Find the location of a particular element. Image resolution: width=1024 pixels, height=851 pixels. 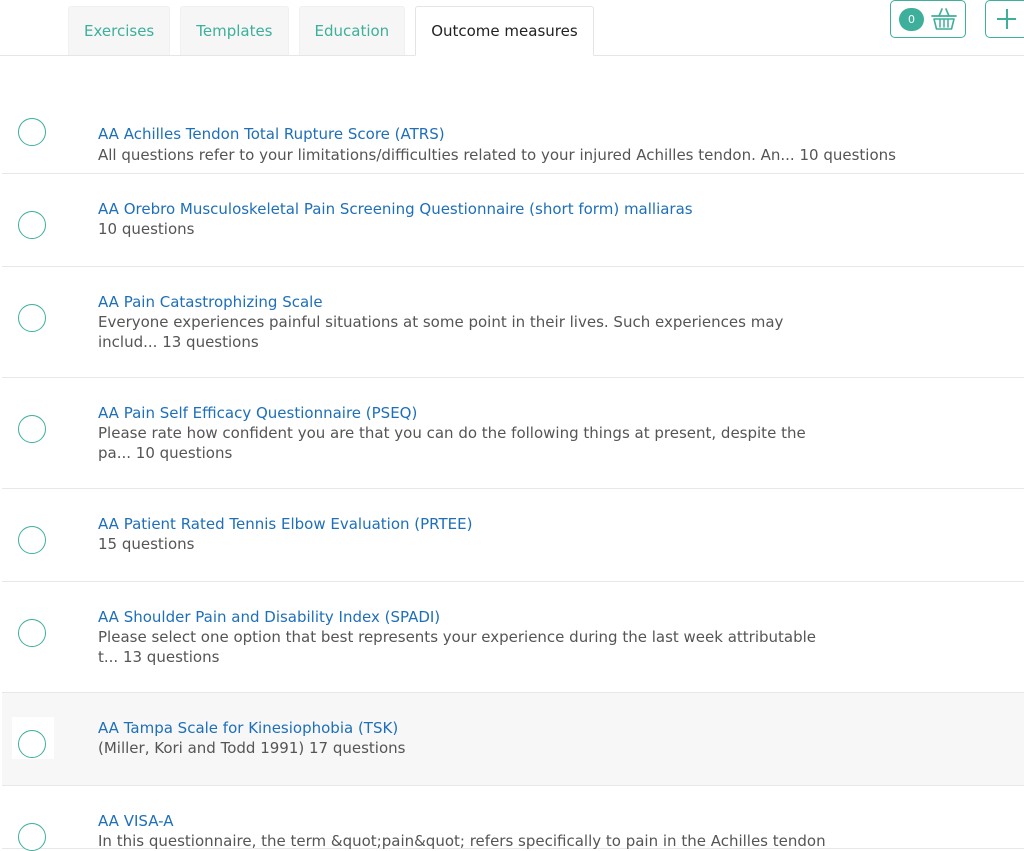

item-title: AA Tampa Scale for Kinesiophobia (TSK) is located at coordinates (248, 728).